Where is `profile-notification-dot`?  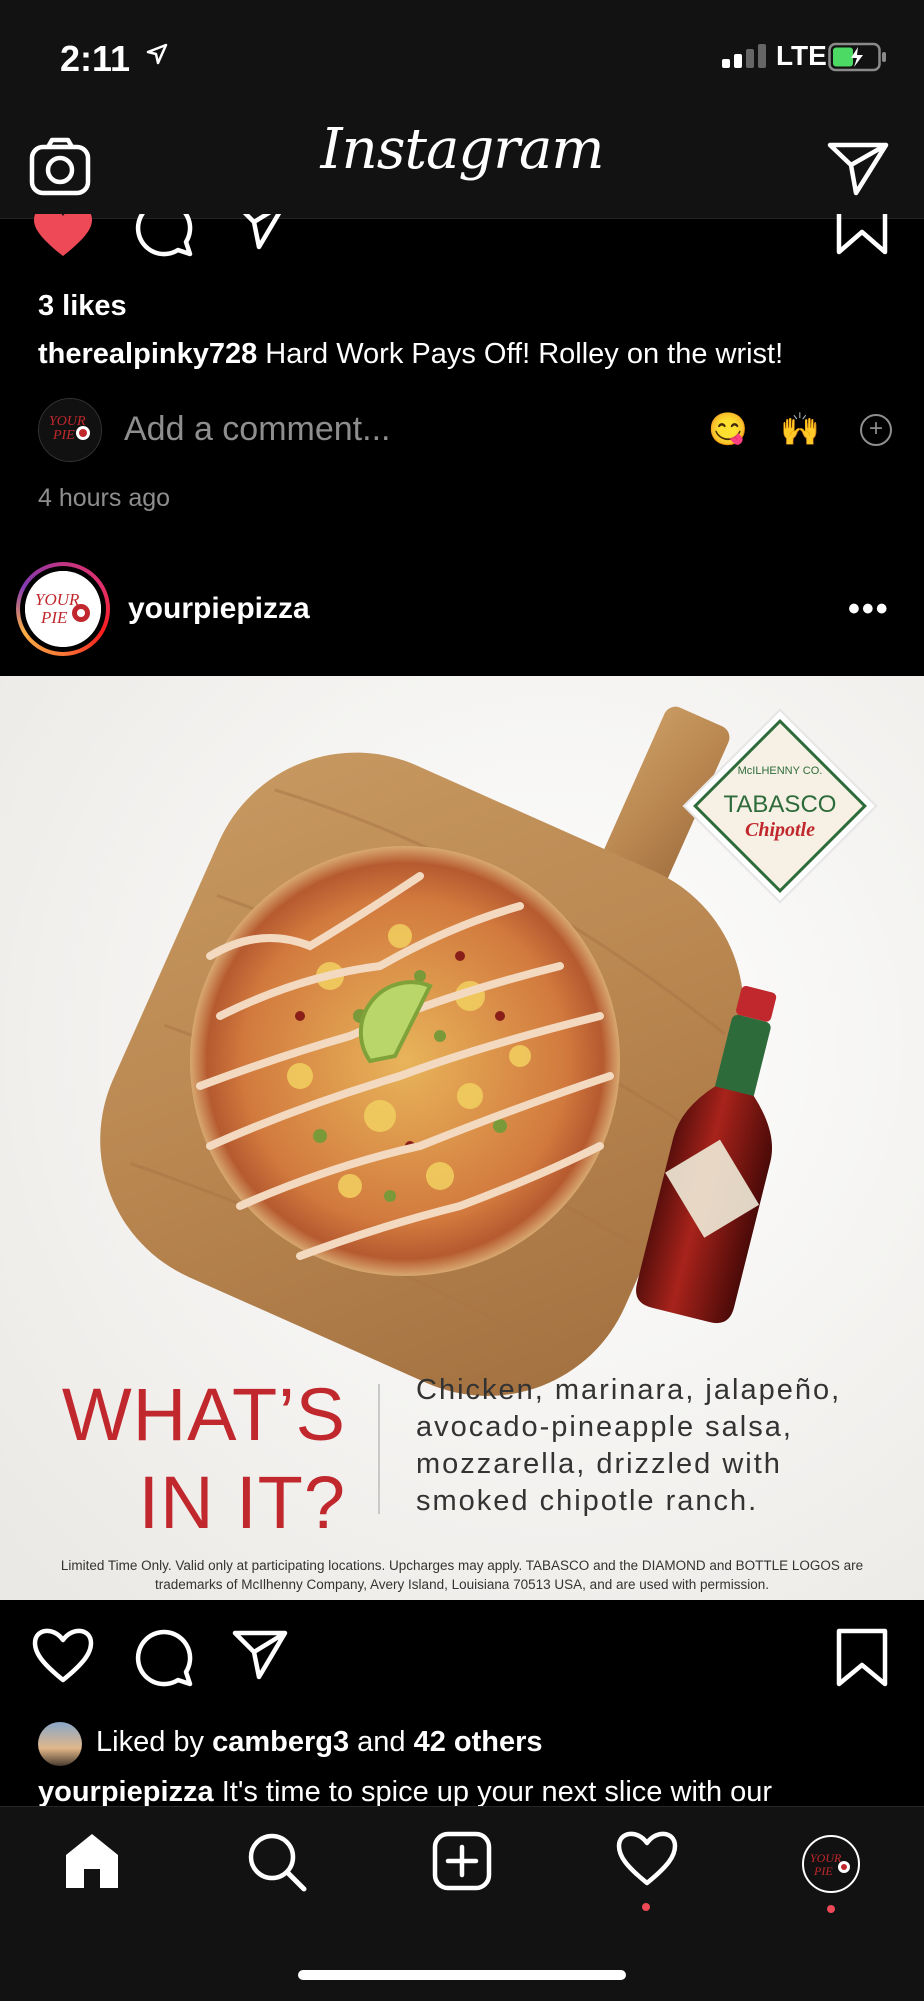 profile-notification-dot is located at coordinates (831, 1909).